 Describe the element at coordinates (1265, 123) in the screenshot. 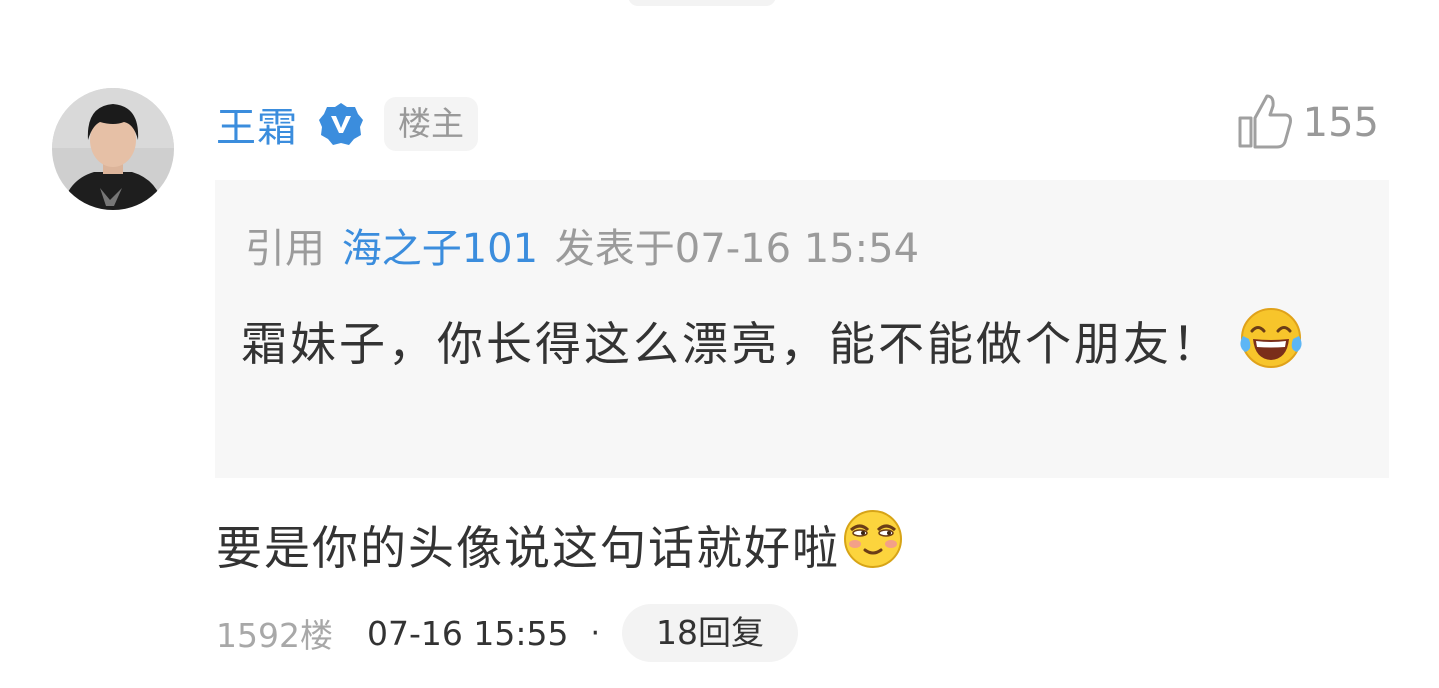

I see `thumbs-up-icon` at that location.